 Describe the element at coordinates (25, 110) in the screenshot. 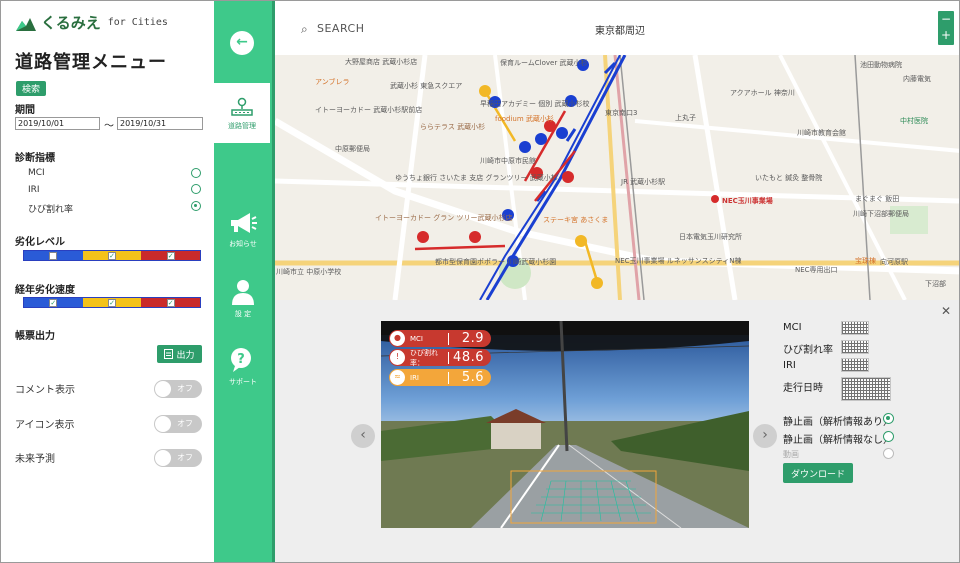

I see `period-label: 期間` at that location.